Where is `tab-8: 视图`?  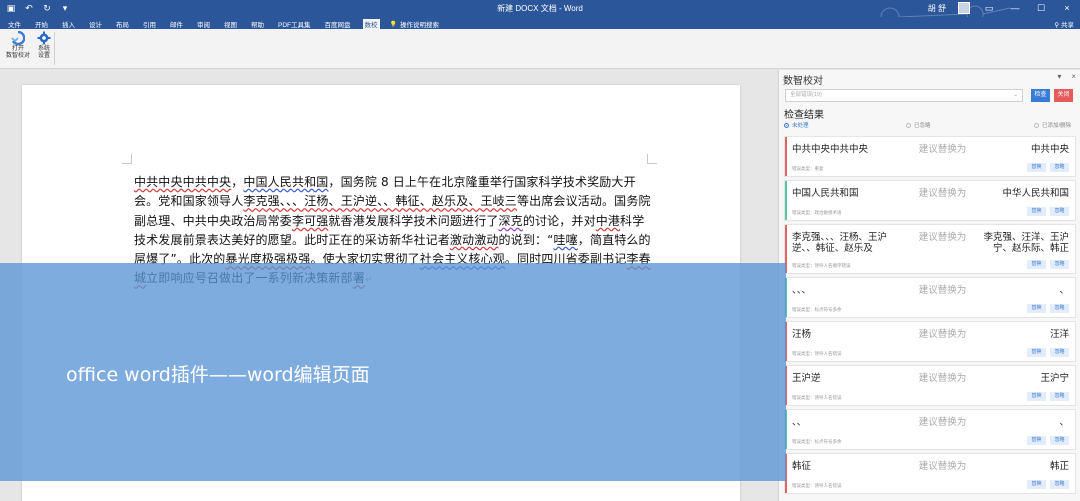 tab-8: 视图 is located at coordinates (230, 24).